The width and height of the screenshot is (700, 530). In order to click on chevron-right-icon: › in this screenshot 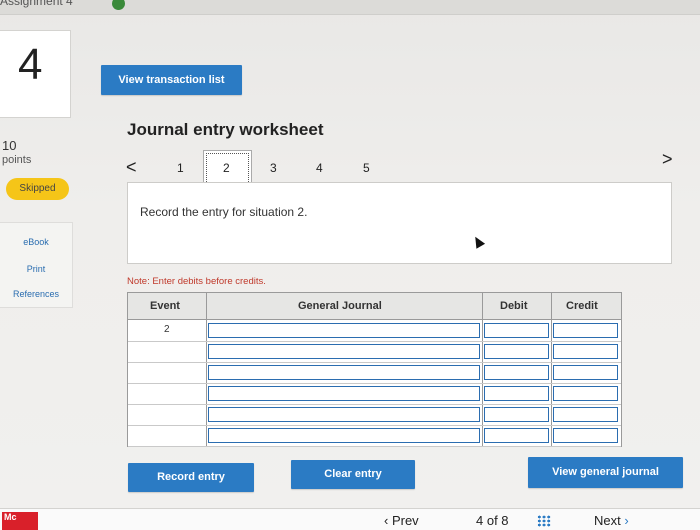, I will do `click(626, 520)`.